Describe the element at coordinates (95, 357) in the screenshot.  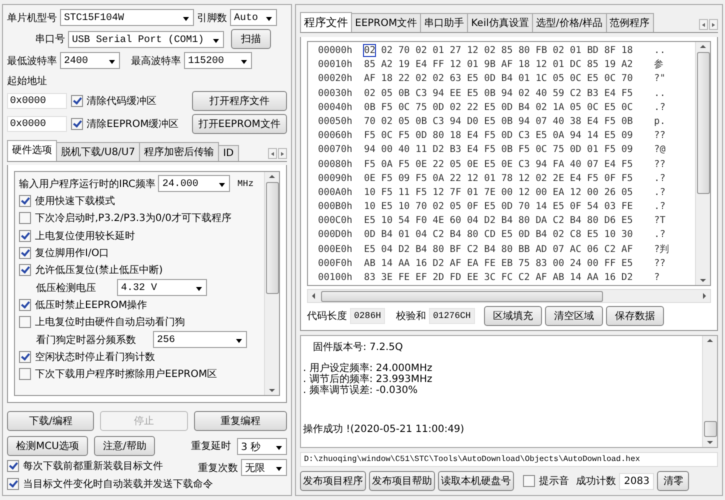
I see `checkbox-label: 空闲状态时停止看门狗计数` at that location.